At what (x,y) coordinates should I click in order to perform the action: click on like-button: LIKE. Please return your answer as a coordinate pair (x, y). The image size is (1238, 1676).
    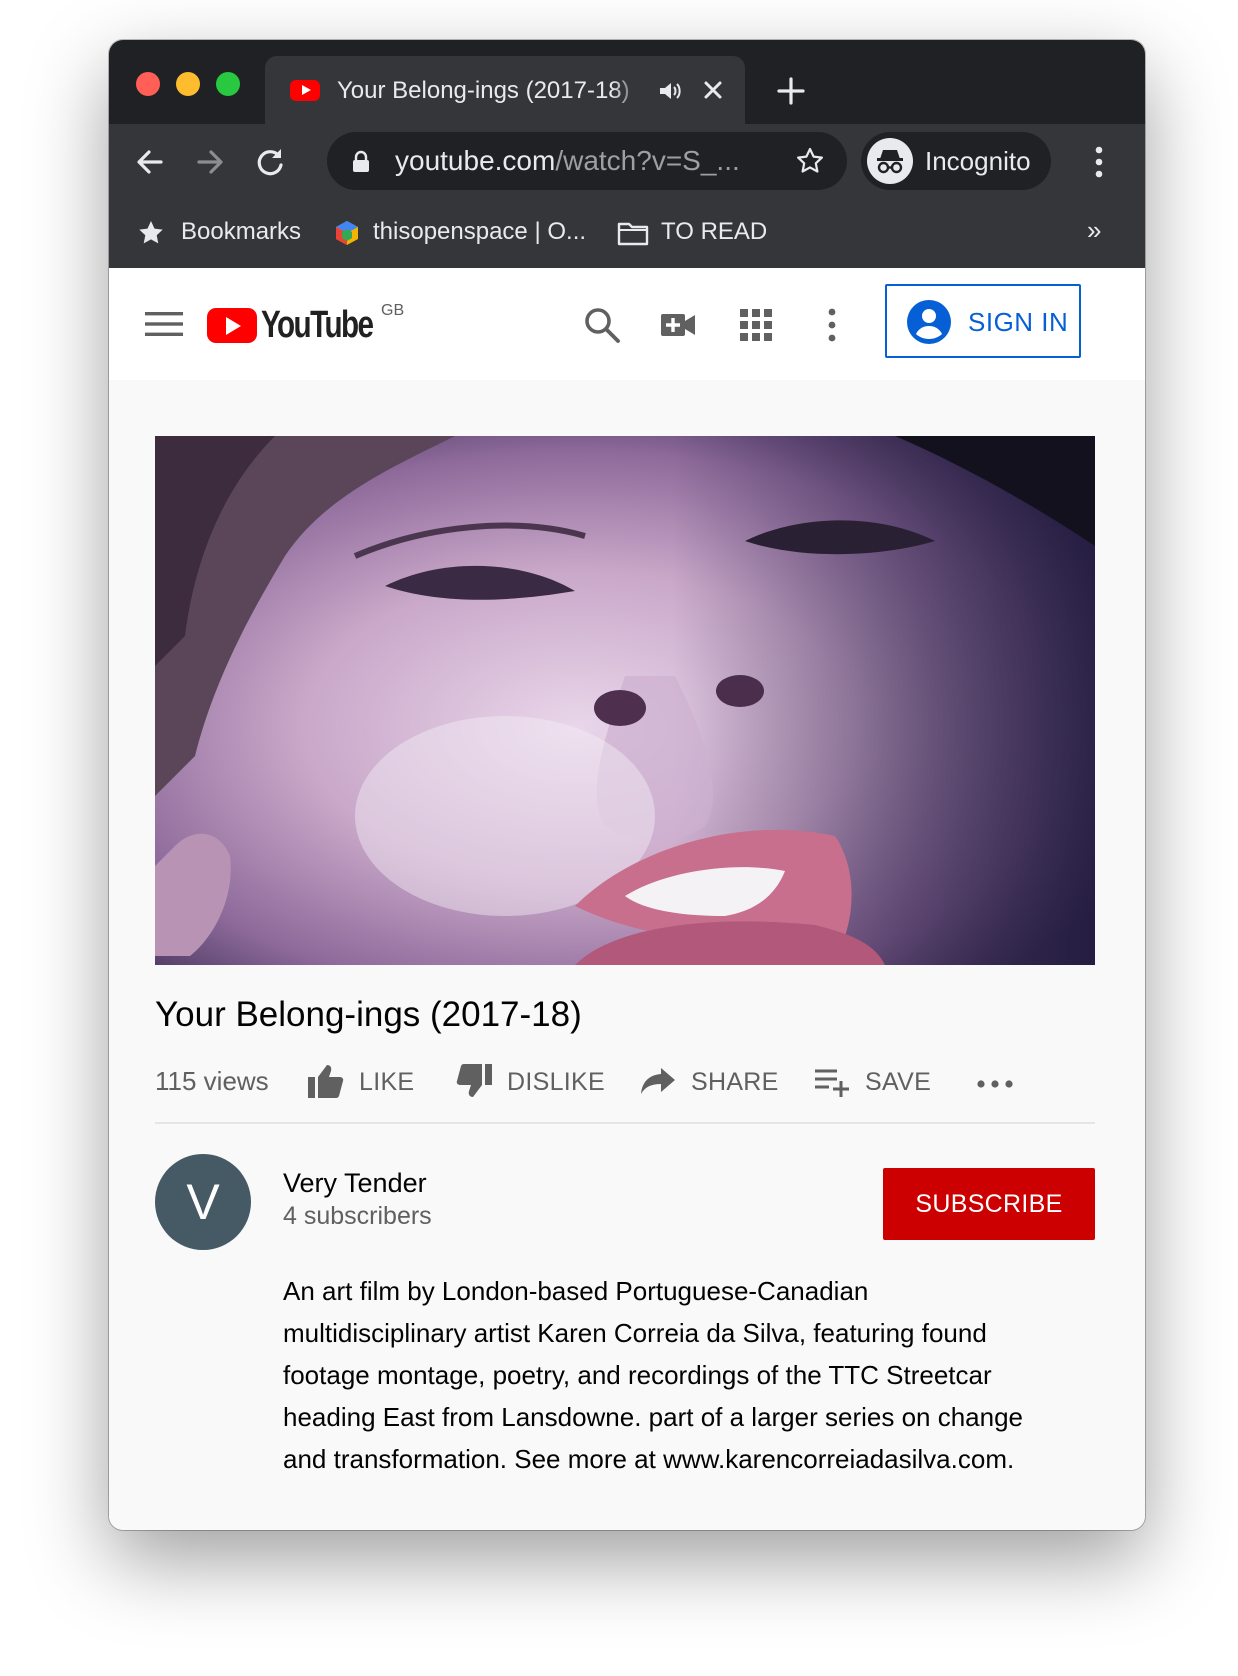
    Looking at the image, I should click on (362, 1081).